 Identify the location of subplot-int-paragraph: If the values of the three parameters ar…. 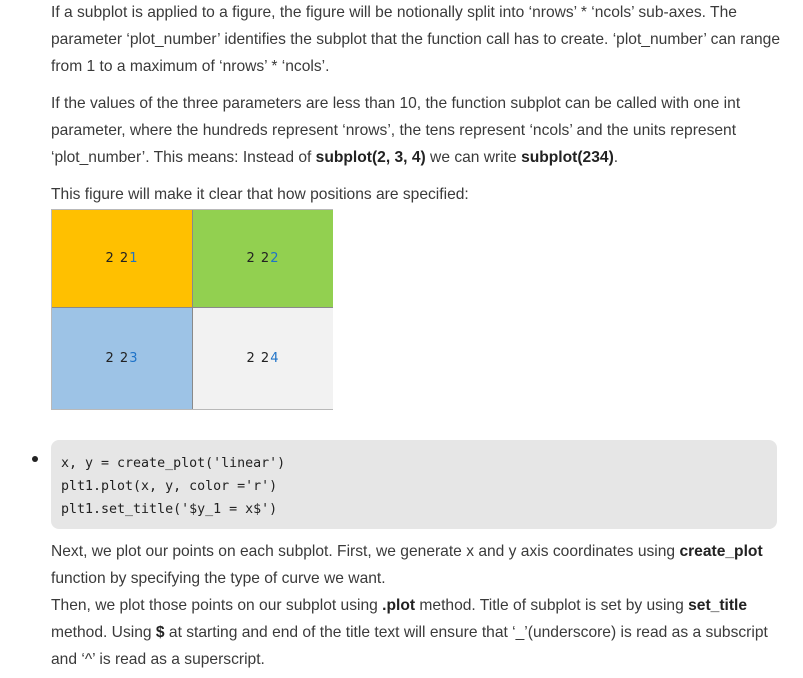
(421, 130).